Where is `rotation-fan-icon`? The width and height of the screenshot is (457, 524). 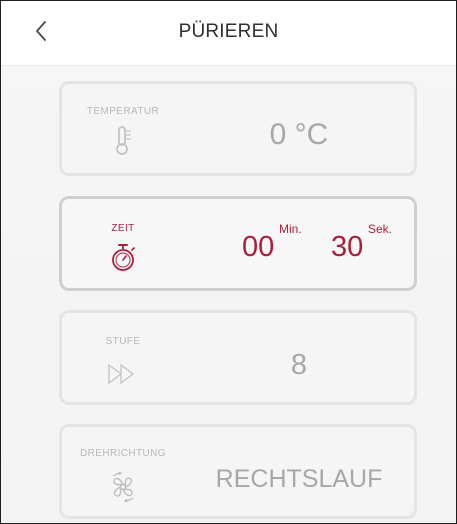
rotation-fan-icon is located at coordinates (123, 487).